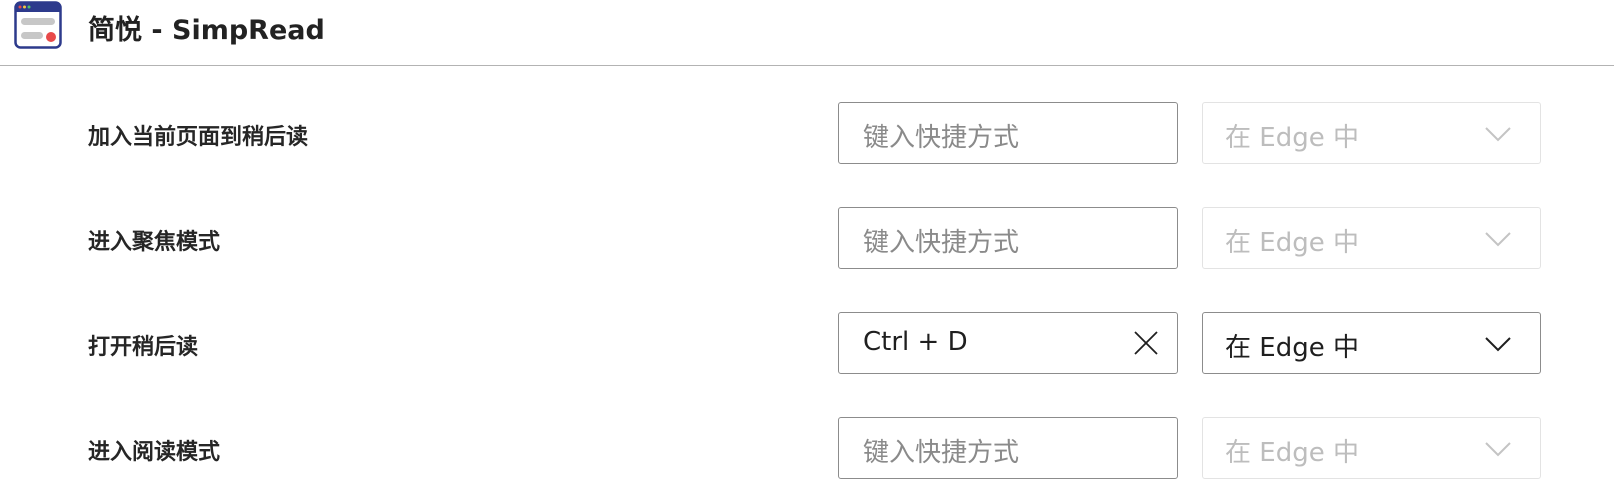  What do you see at coordinates (807, 33) in the screenshot?
I see `extension-header: 简悦 - SimpRead` at bounding box center [807, 33].